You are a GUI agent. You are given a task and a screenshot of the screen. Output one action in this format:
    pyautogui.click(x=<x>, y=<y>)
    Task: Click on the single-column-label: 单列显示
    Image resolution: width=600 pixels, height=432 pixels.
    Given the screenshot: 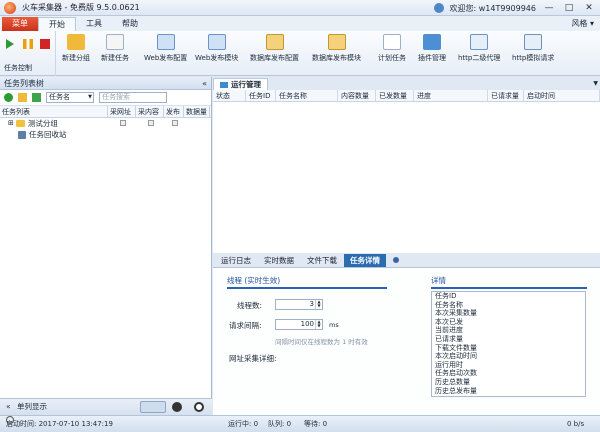 What is the action you would take?
    pyautogui.click(x=32, y=406)
    